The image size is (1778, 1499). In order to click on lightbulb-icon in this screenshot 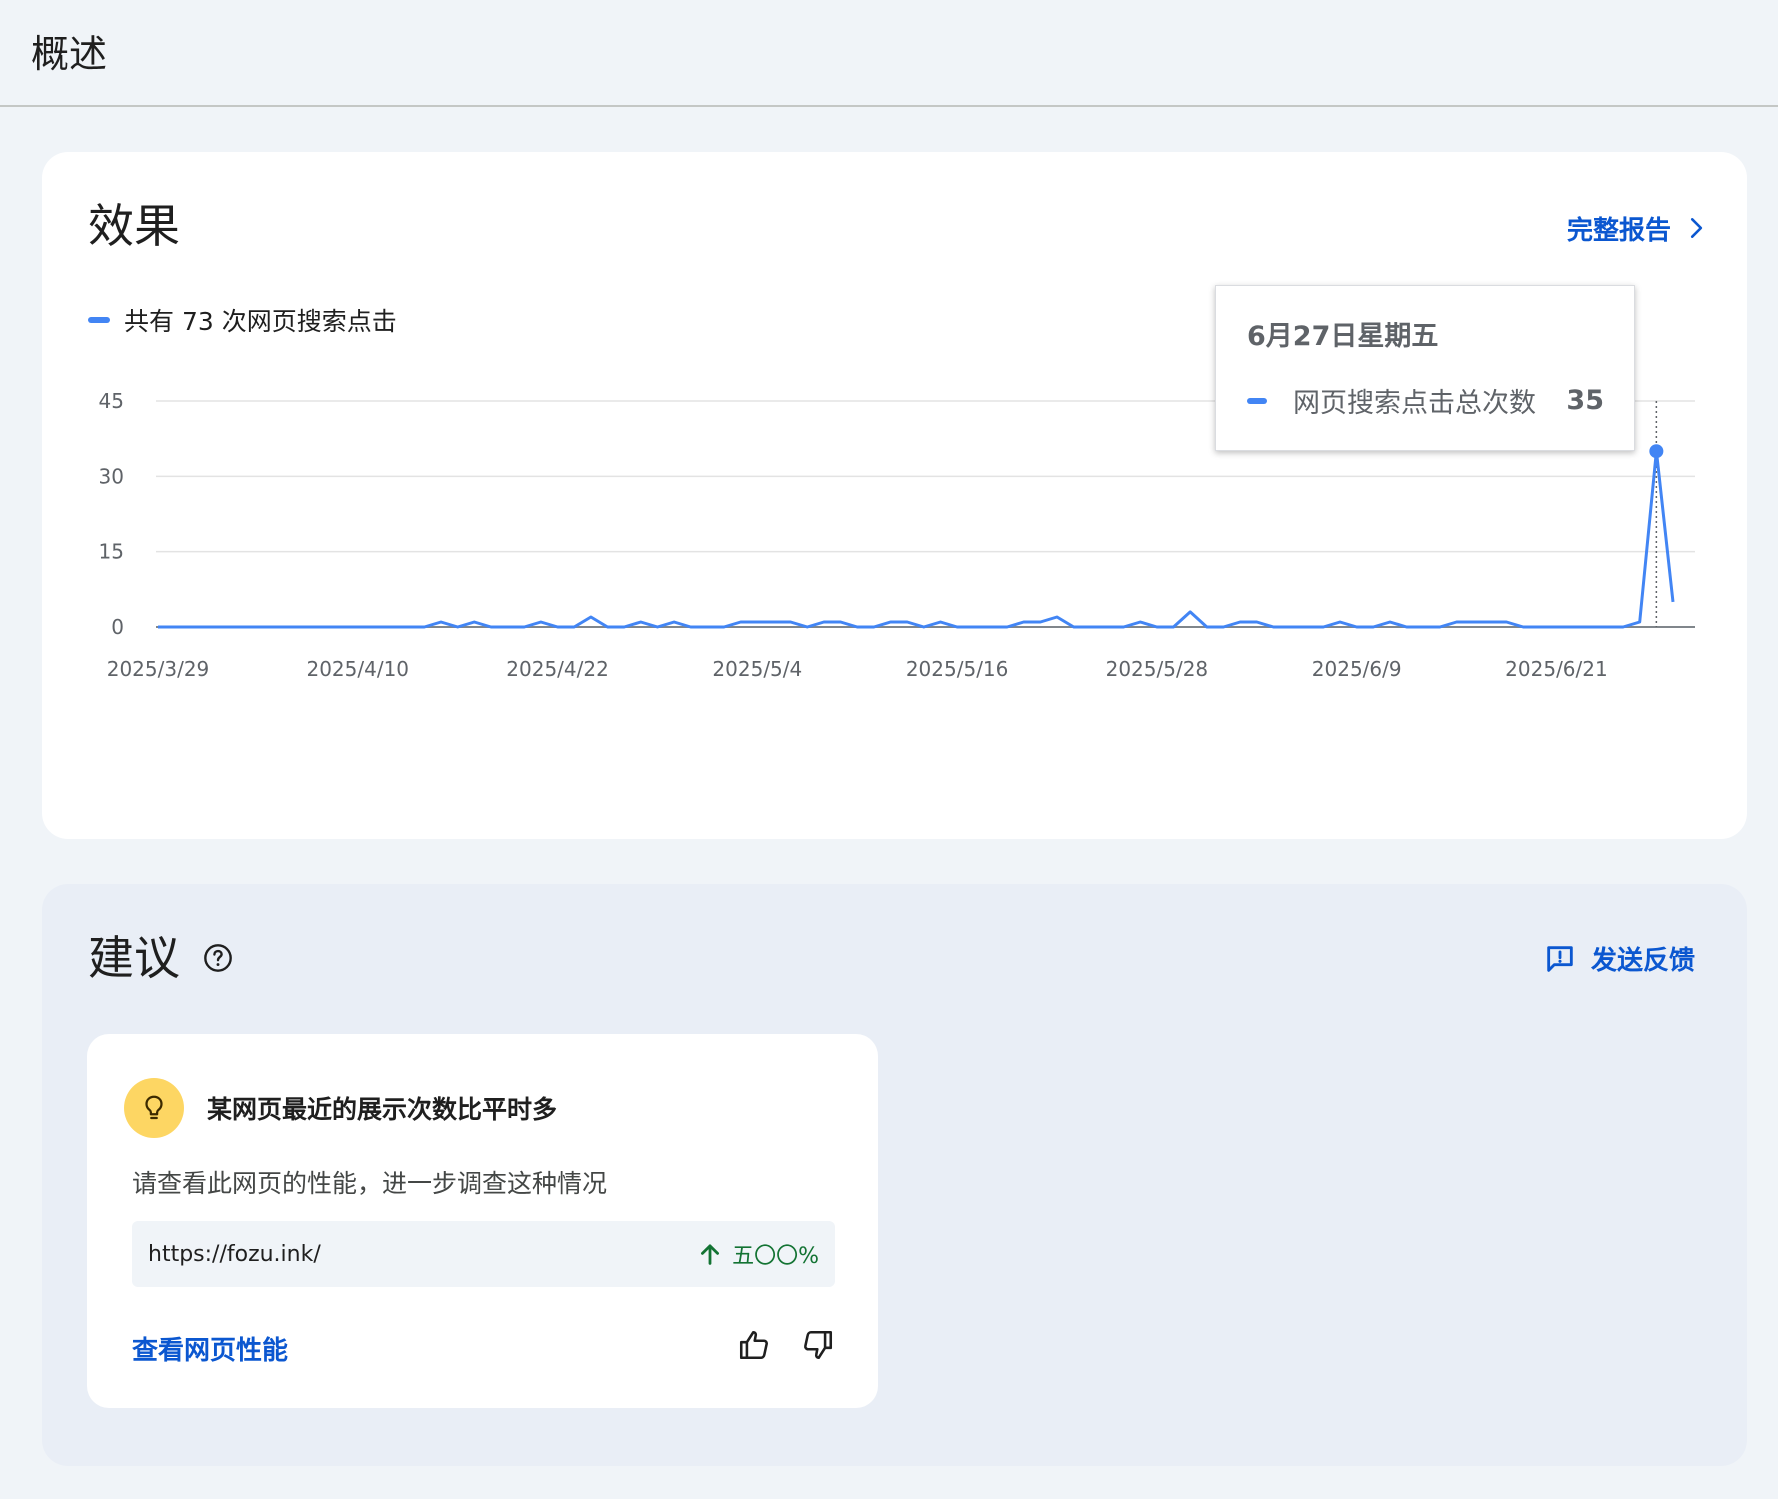, I will do `click(154, 1107)`.